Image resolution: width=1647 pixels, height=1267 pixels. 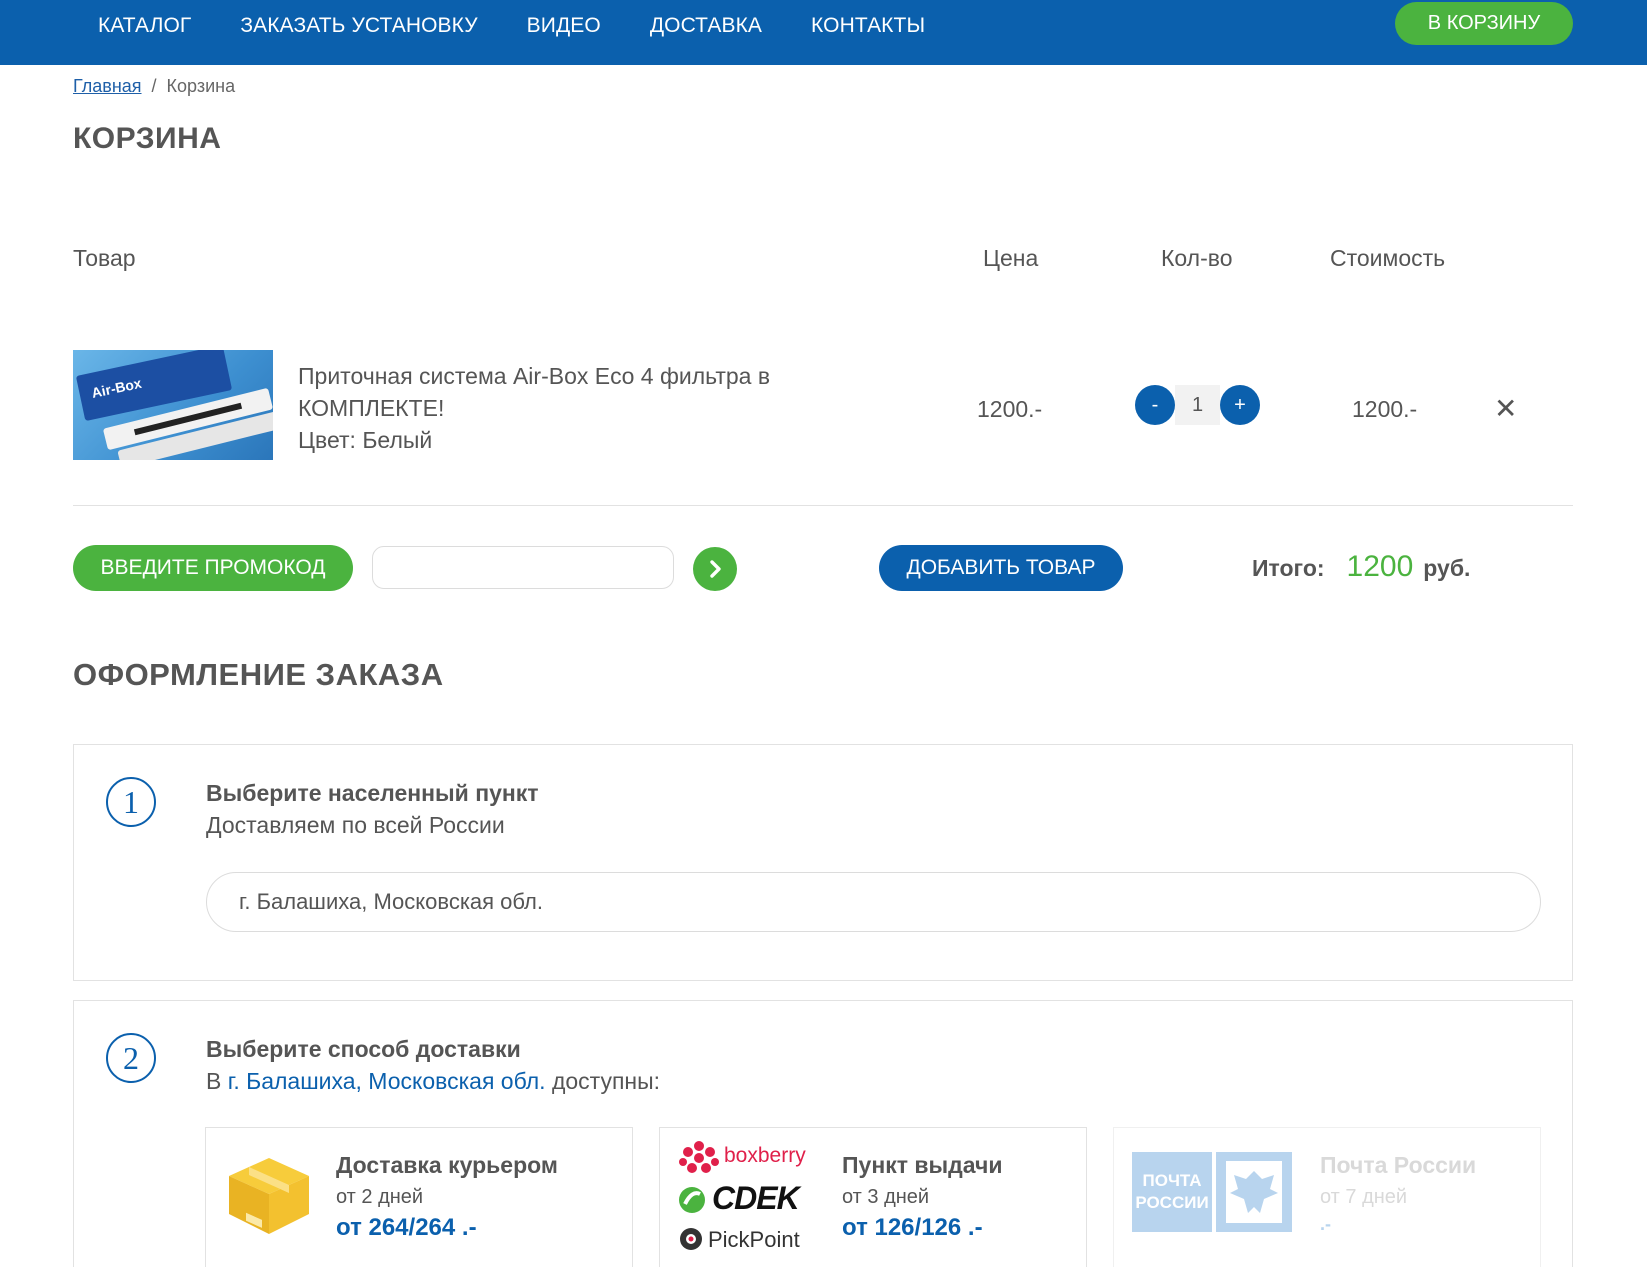 What do you see at coordinates (1011, 258) in the screenshot?
I see `column-header-price: Цена` at bounding box center [1011, 258].